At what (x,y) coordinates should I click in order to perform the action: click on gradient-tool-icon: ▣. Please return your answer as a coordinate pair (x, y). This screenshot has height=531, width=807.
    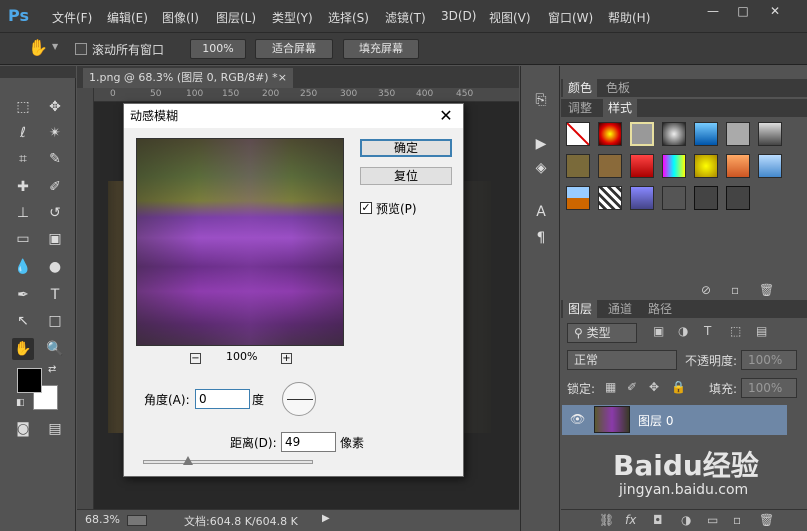
    Looking at the image, I should click on (55, 239).